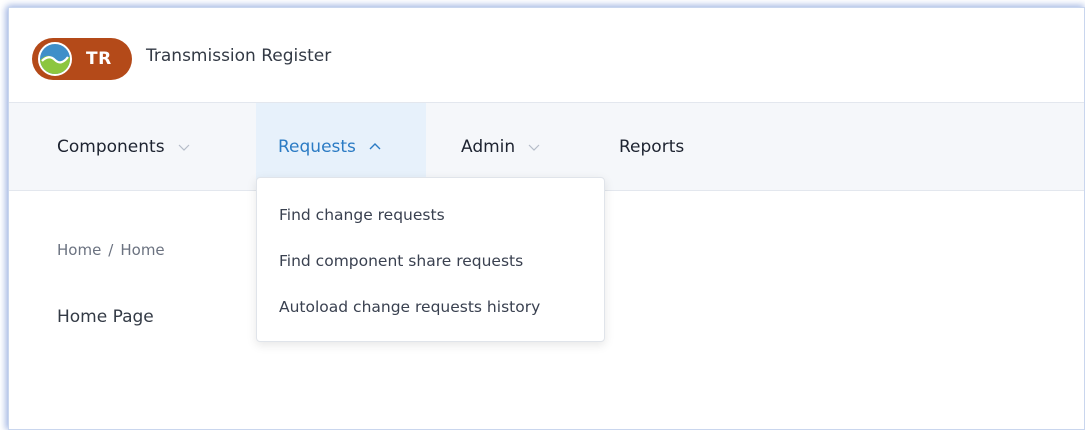 This screenshot has height=430, width=1085. I want to click on menu-item-find-component-share-requests: Find component share requests, so click(430, 261).